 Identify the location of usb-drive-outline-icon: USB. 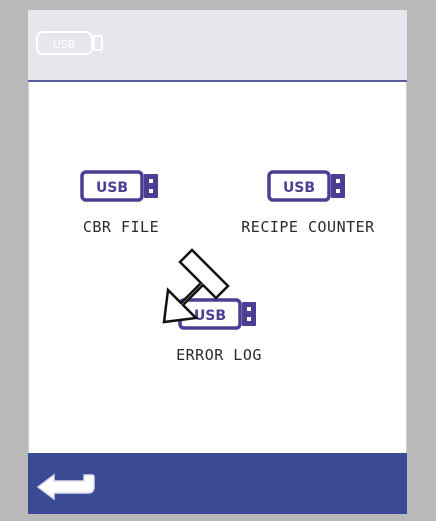
(69, 43).